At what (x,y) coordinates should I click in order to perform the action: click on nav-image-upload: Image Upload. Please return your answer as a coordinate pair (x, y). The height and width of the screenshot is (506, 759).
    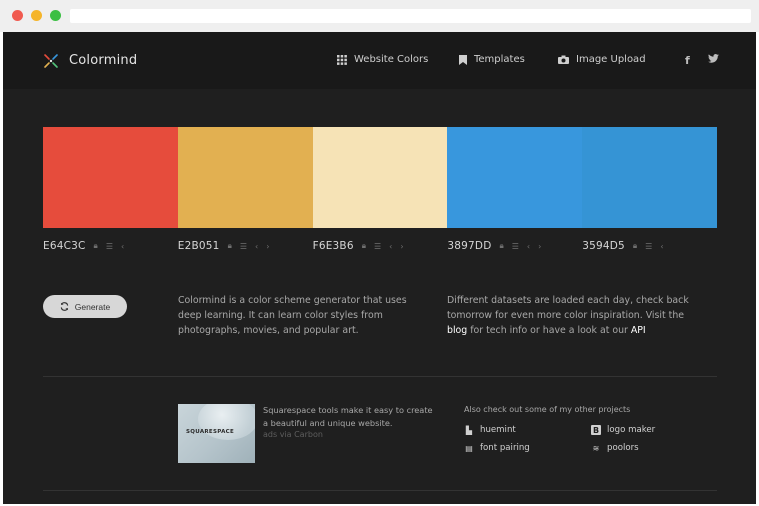
    Looking at the image, I should click on (602, 59).